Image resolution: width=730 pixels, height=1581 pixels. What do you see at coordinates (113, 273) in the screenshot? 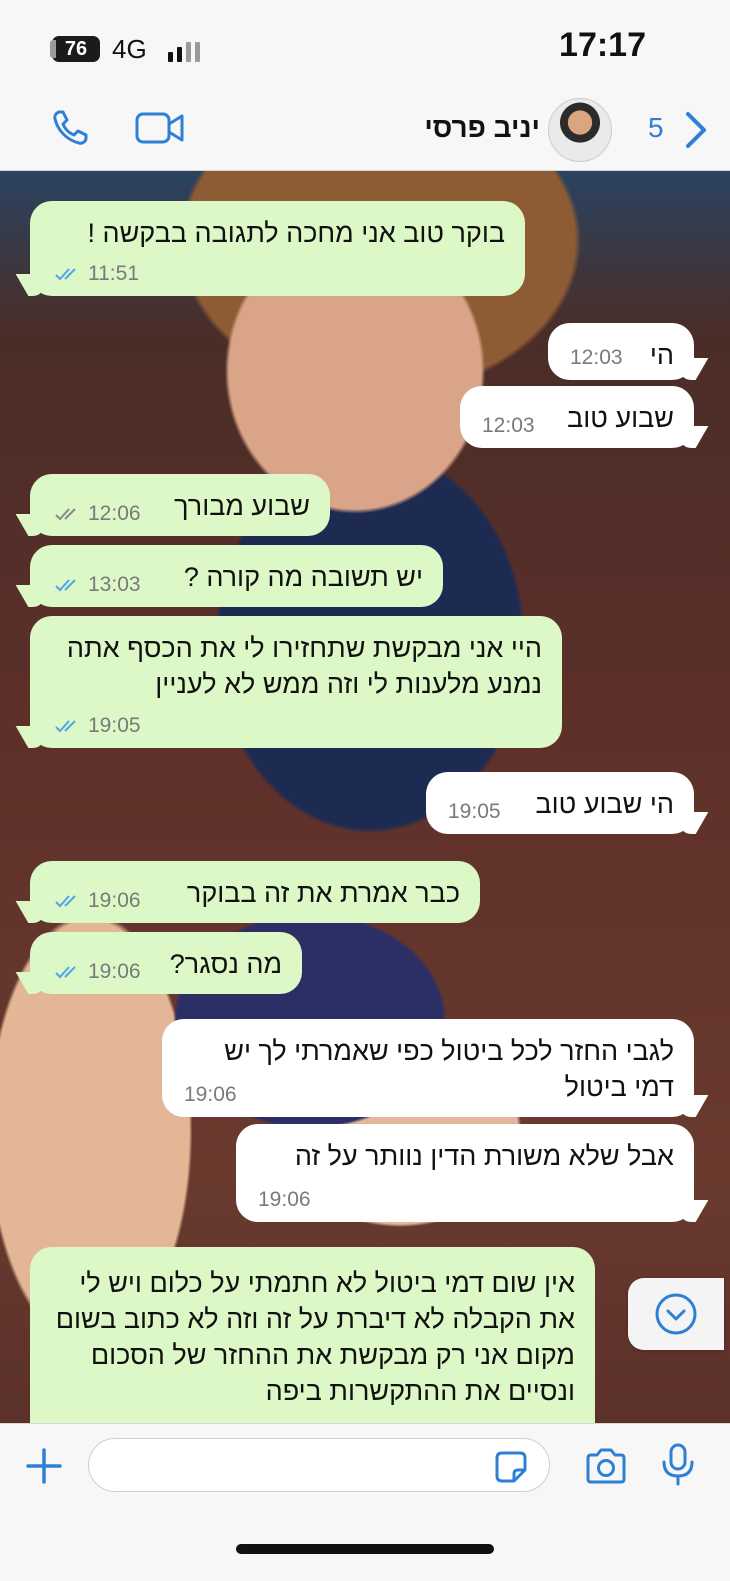
I see `message-time: 11:51` at bounding box center [113, 273].